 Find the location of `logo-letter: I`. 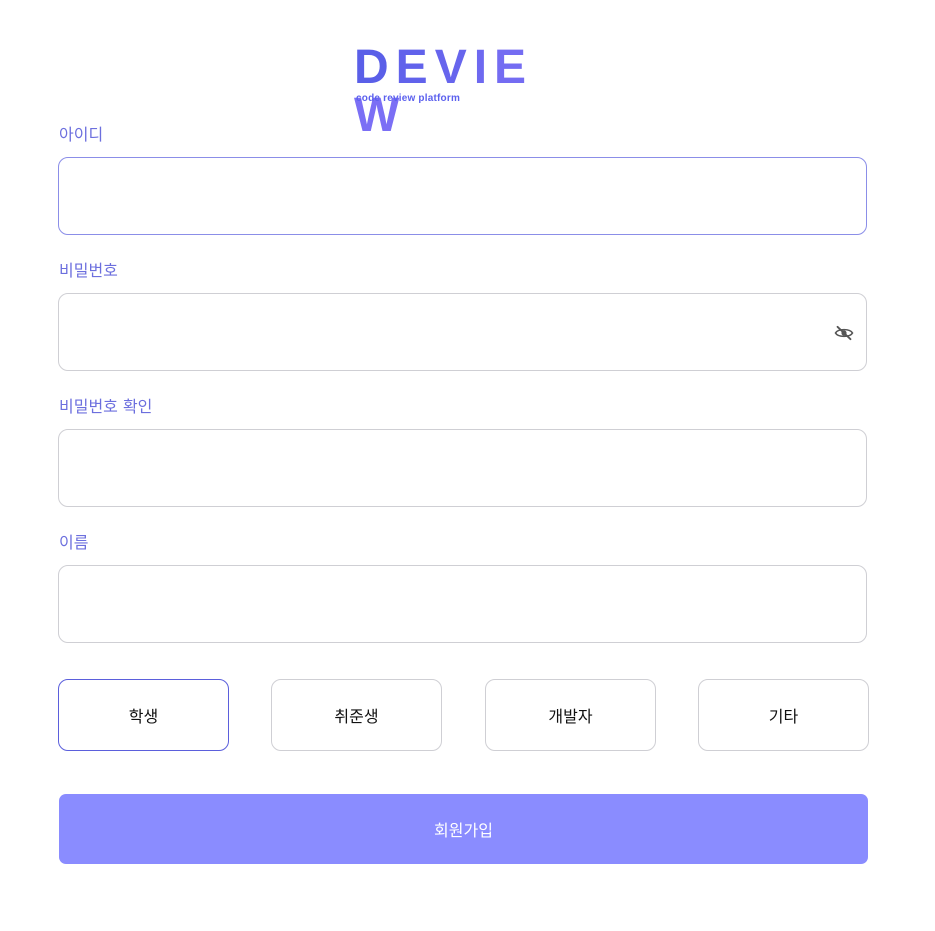

logo-letter: I is located at coordinates (484, 67).